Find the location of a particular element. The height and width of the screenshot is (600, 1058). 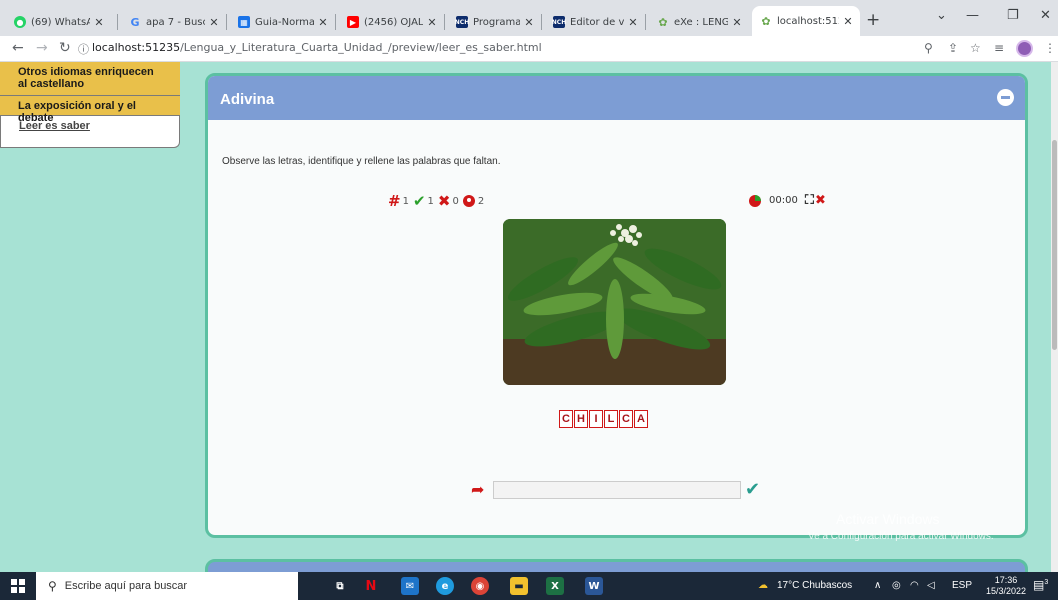

tab-programas: NCH Programas de ✕ is located at coordinates (494, 22).